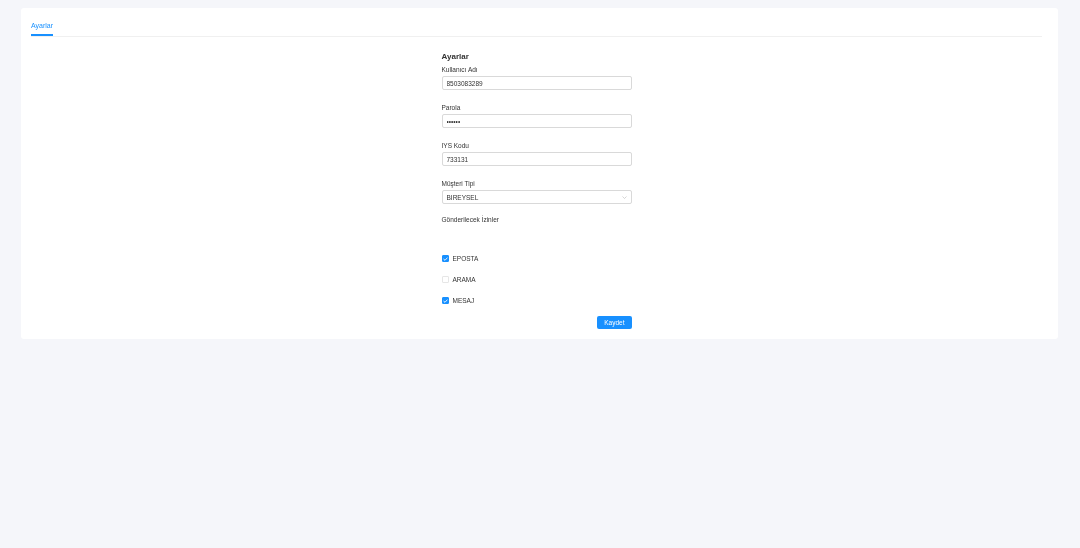 The height and width of the screenshot is (548, 1080). What do you see at coordinates (624, 197) in the screenshot?
I see `chevron-icon` at bounding box center [624, 197].